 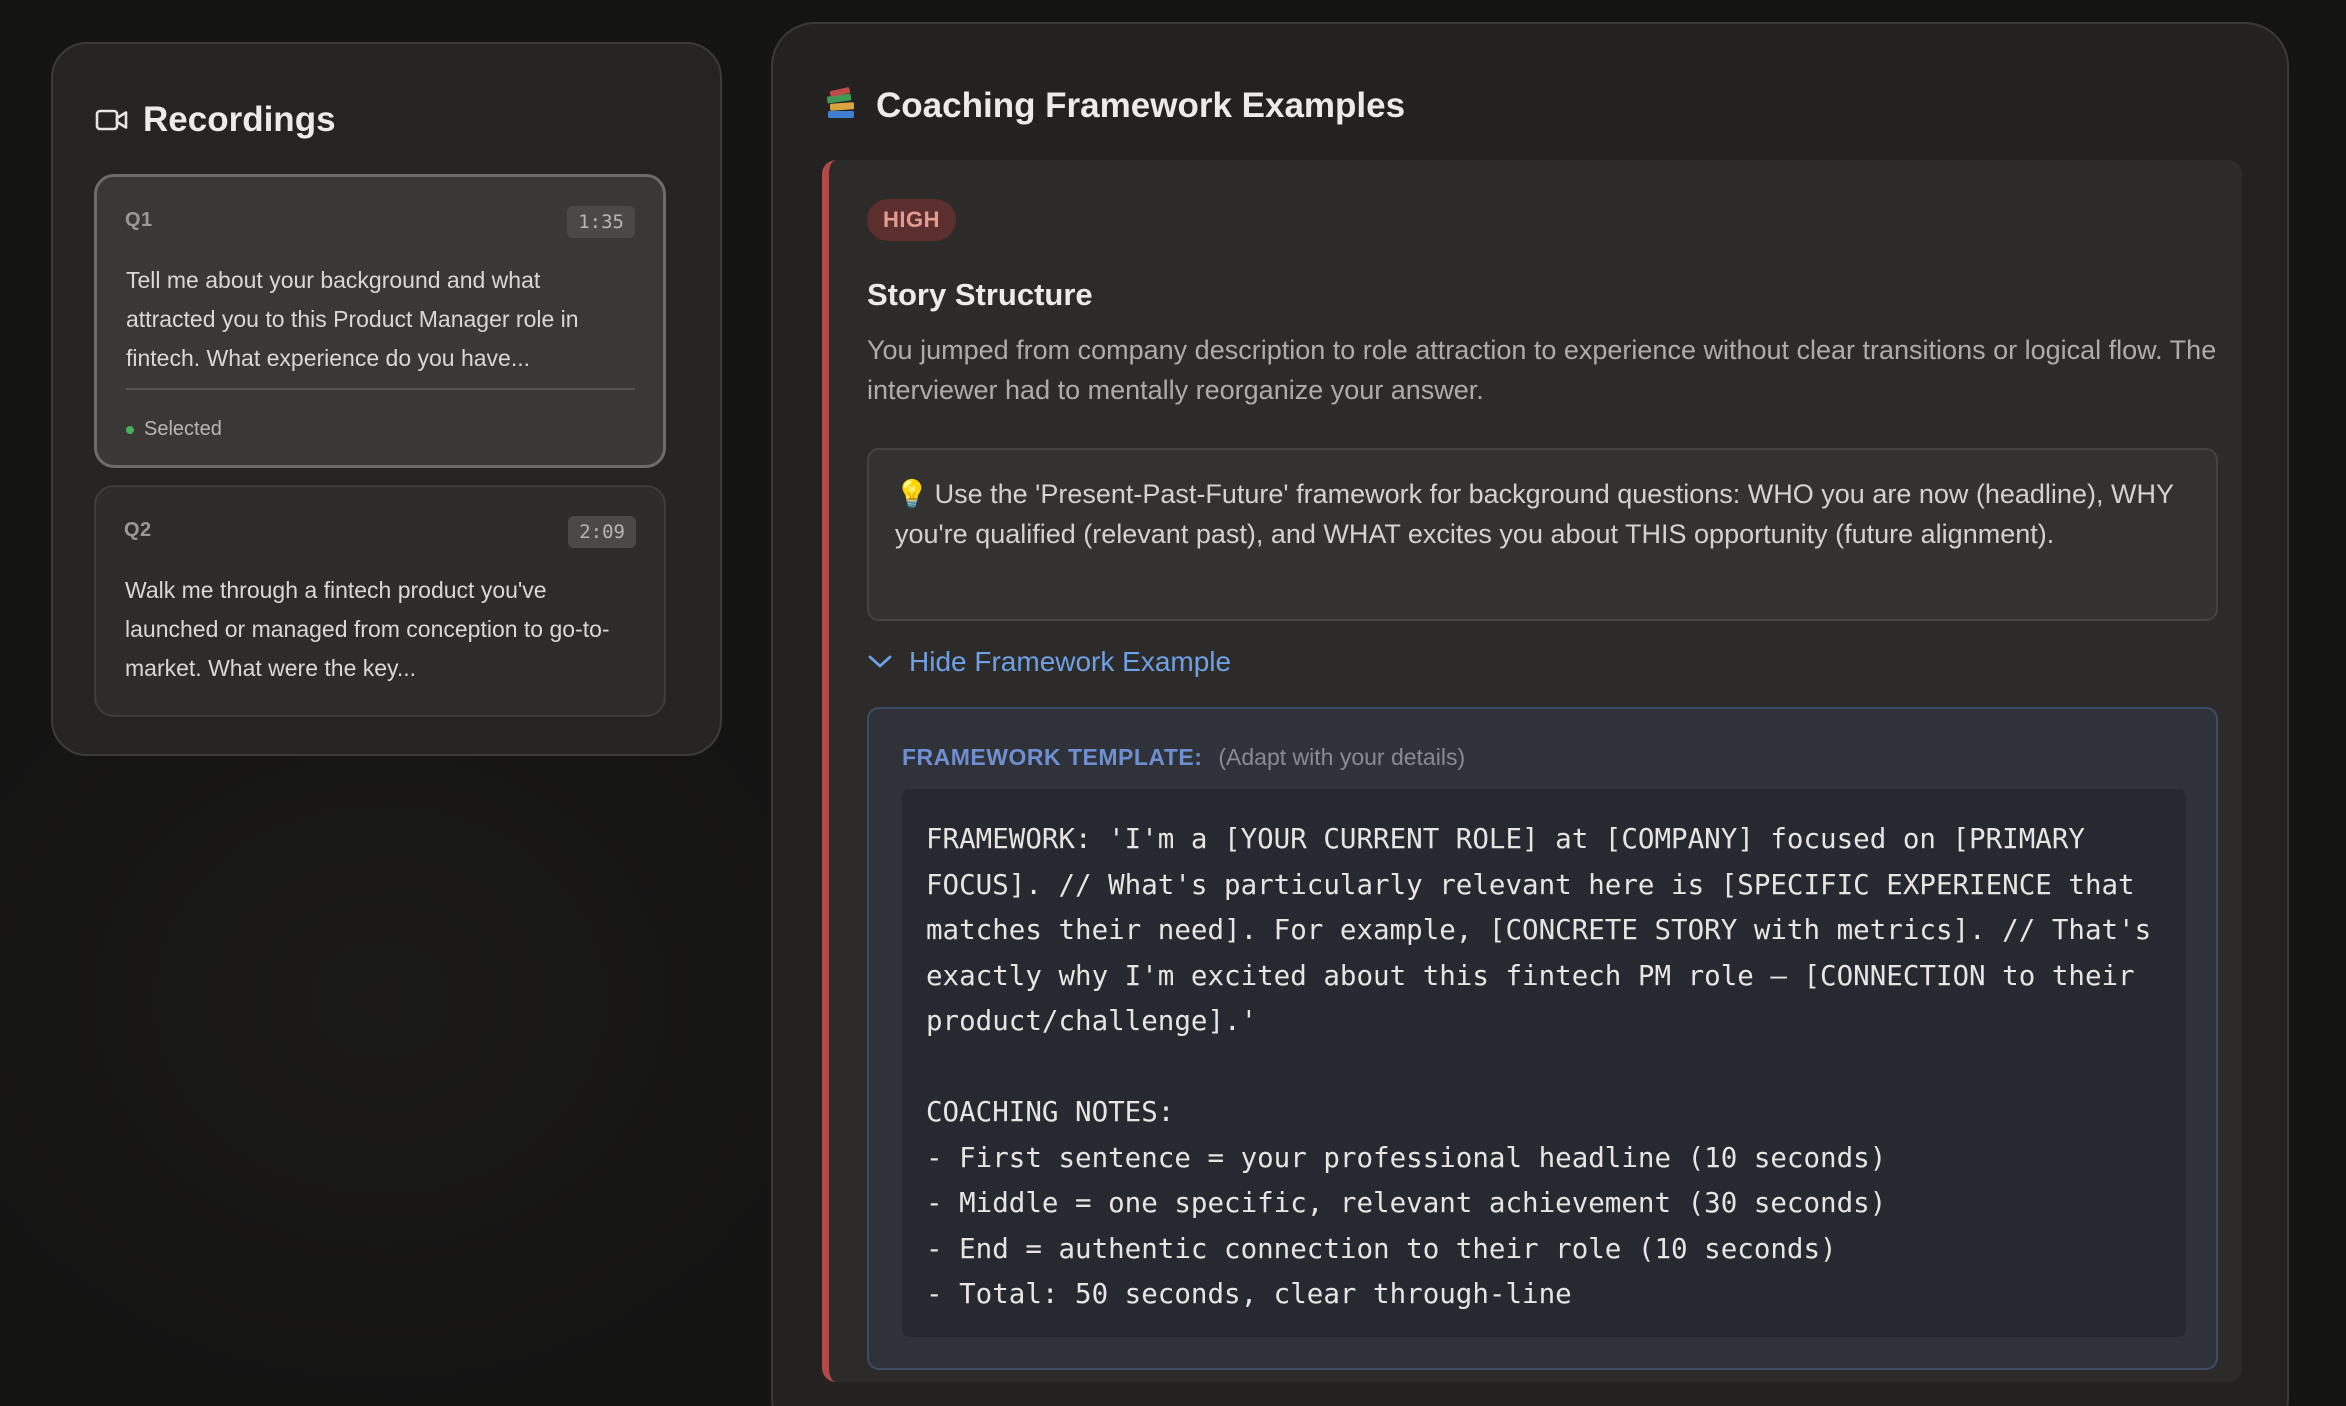 I want to click on coaching-header: Coaching Framework Examples, so click(x=1114, y=106).